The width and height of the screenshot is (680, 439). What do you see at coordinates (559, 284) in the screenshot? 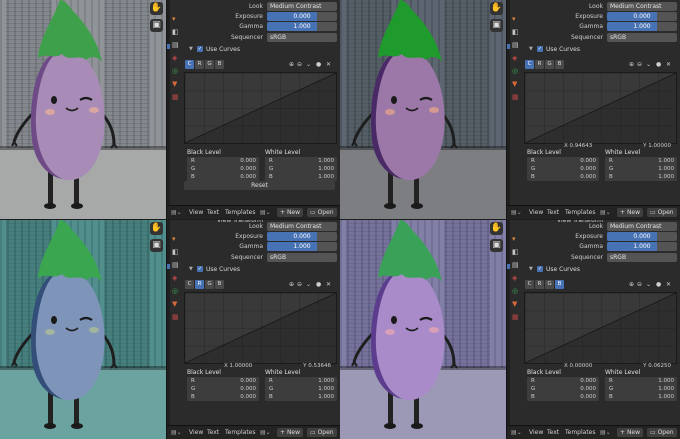
I see `channel-tab-b: B` at bounding box center [559, 284].